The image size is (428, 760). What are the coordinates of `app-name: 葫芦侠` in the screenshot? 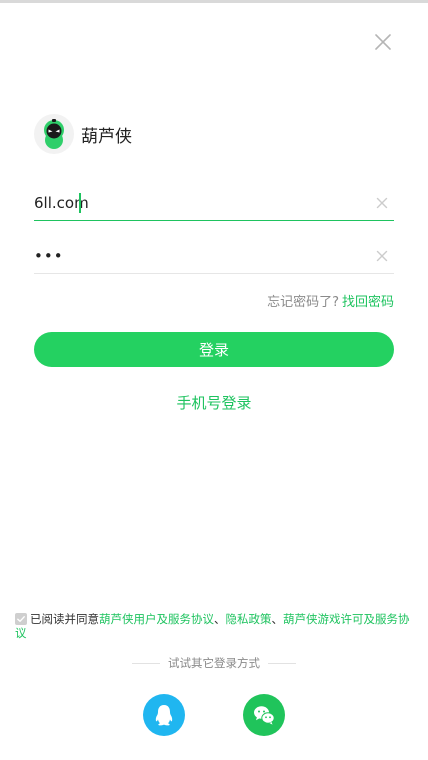 It's located at (106, 136).